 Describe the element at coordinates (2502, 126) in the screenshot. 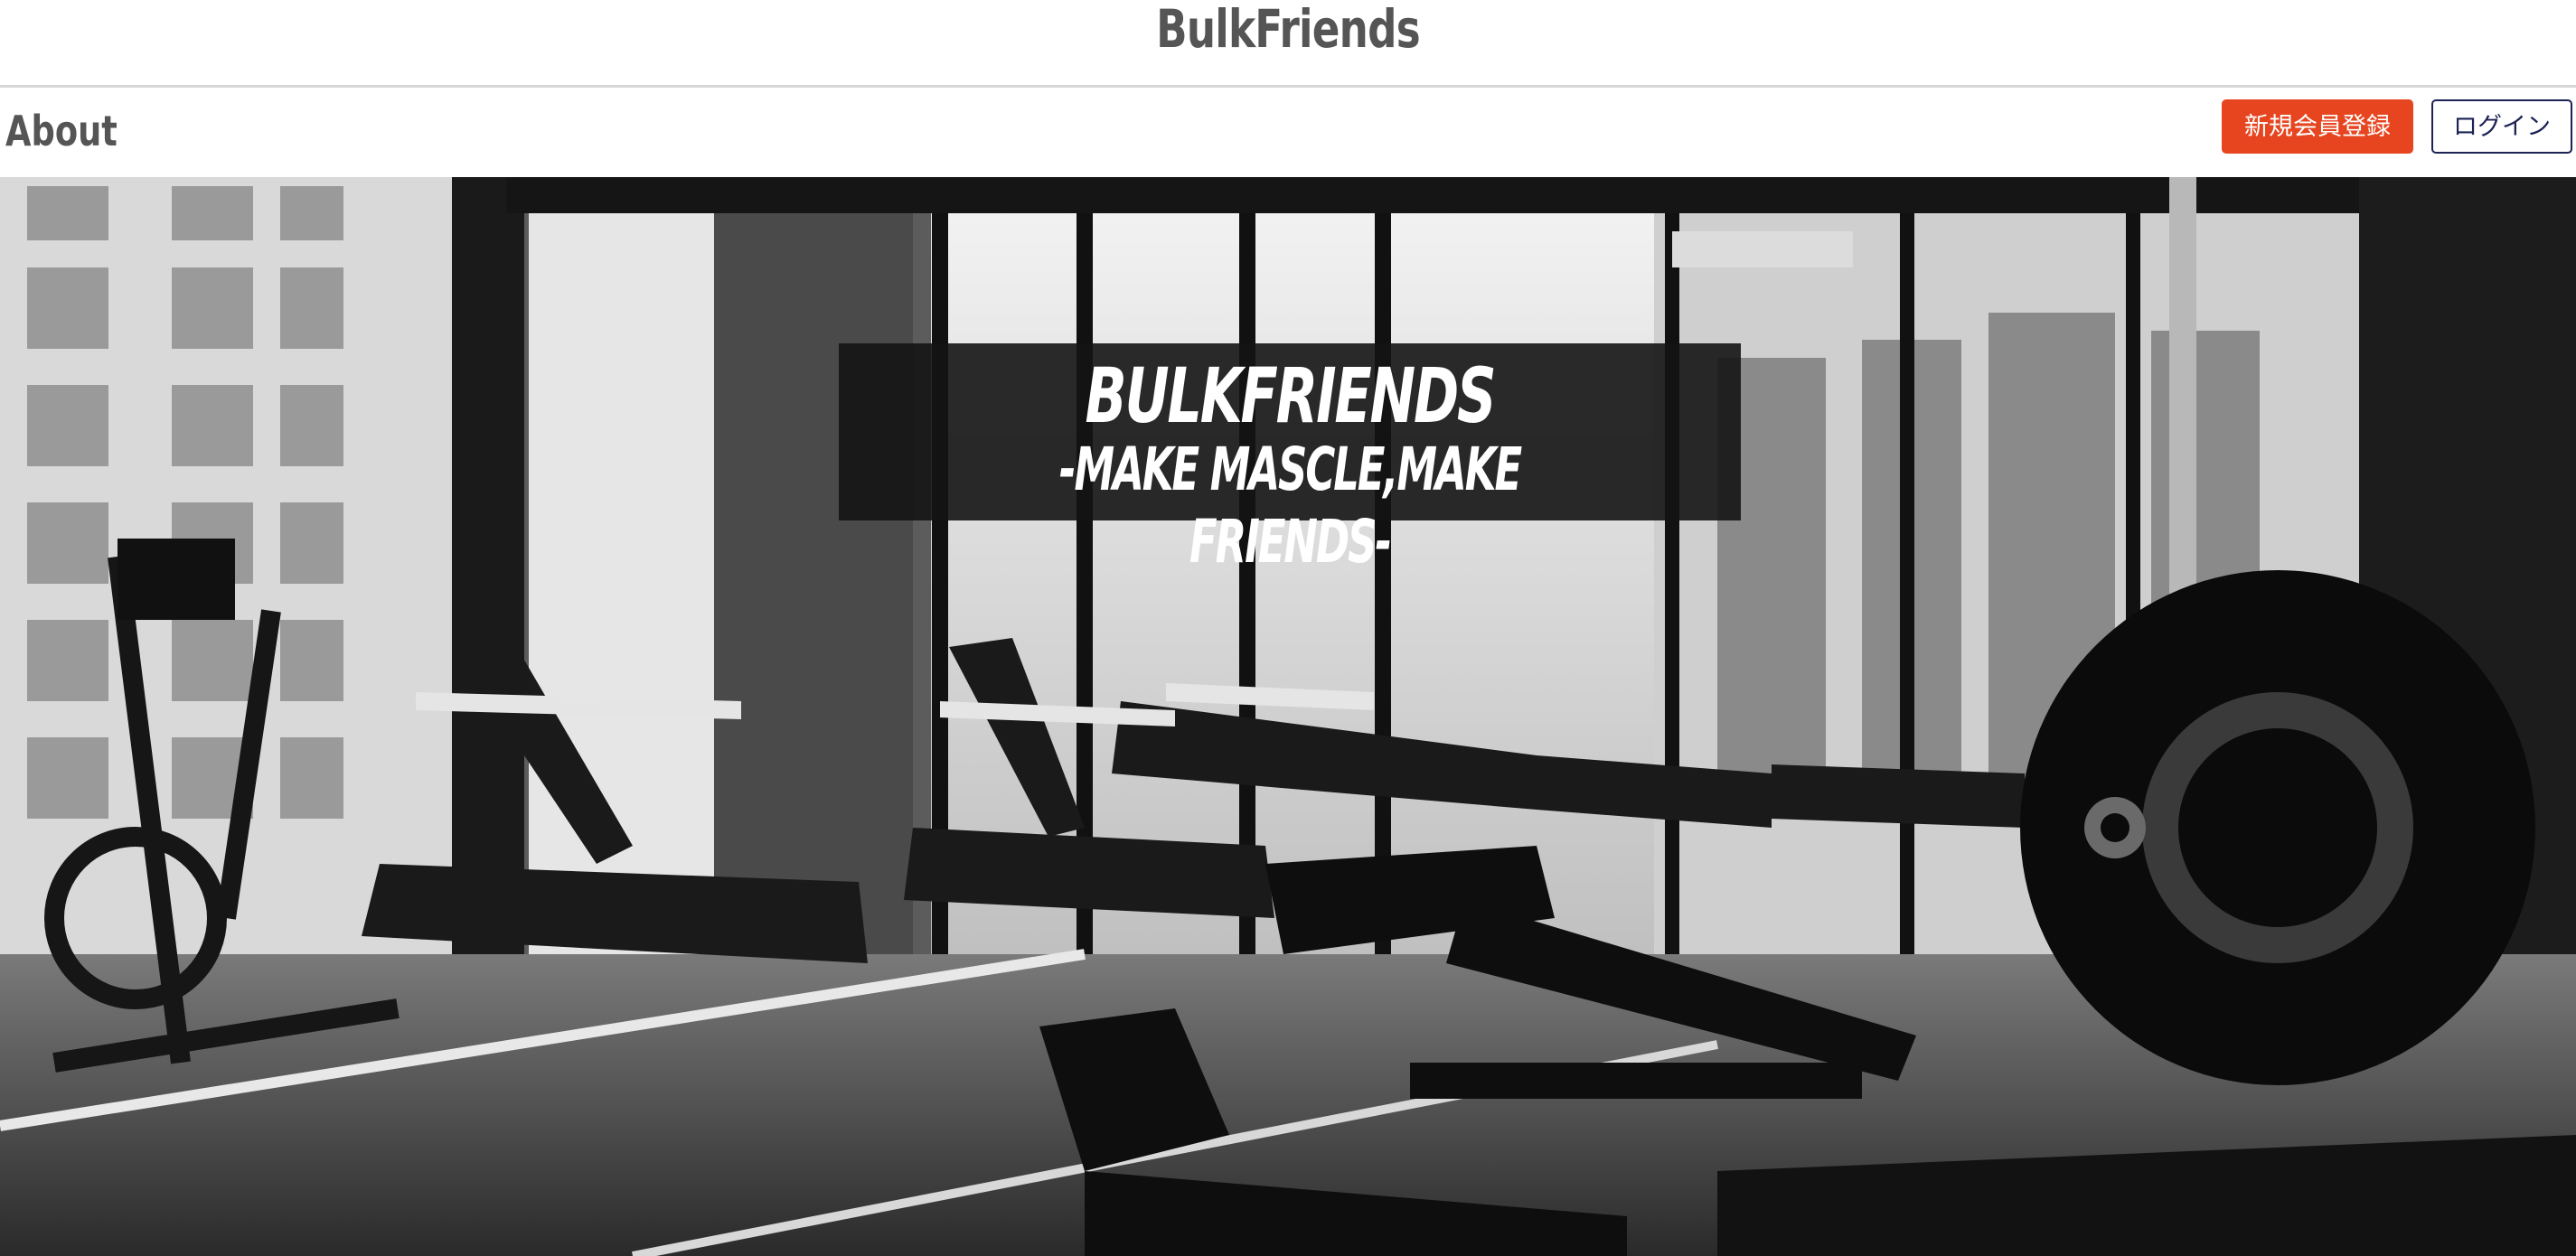

I see `login-button: ログイン` at that location.